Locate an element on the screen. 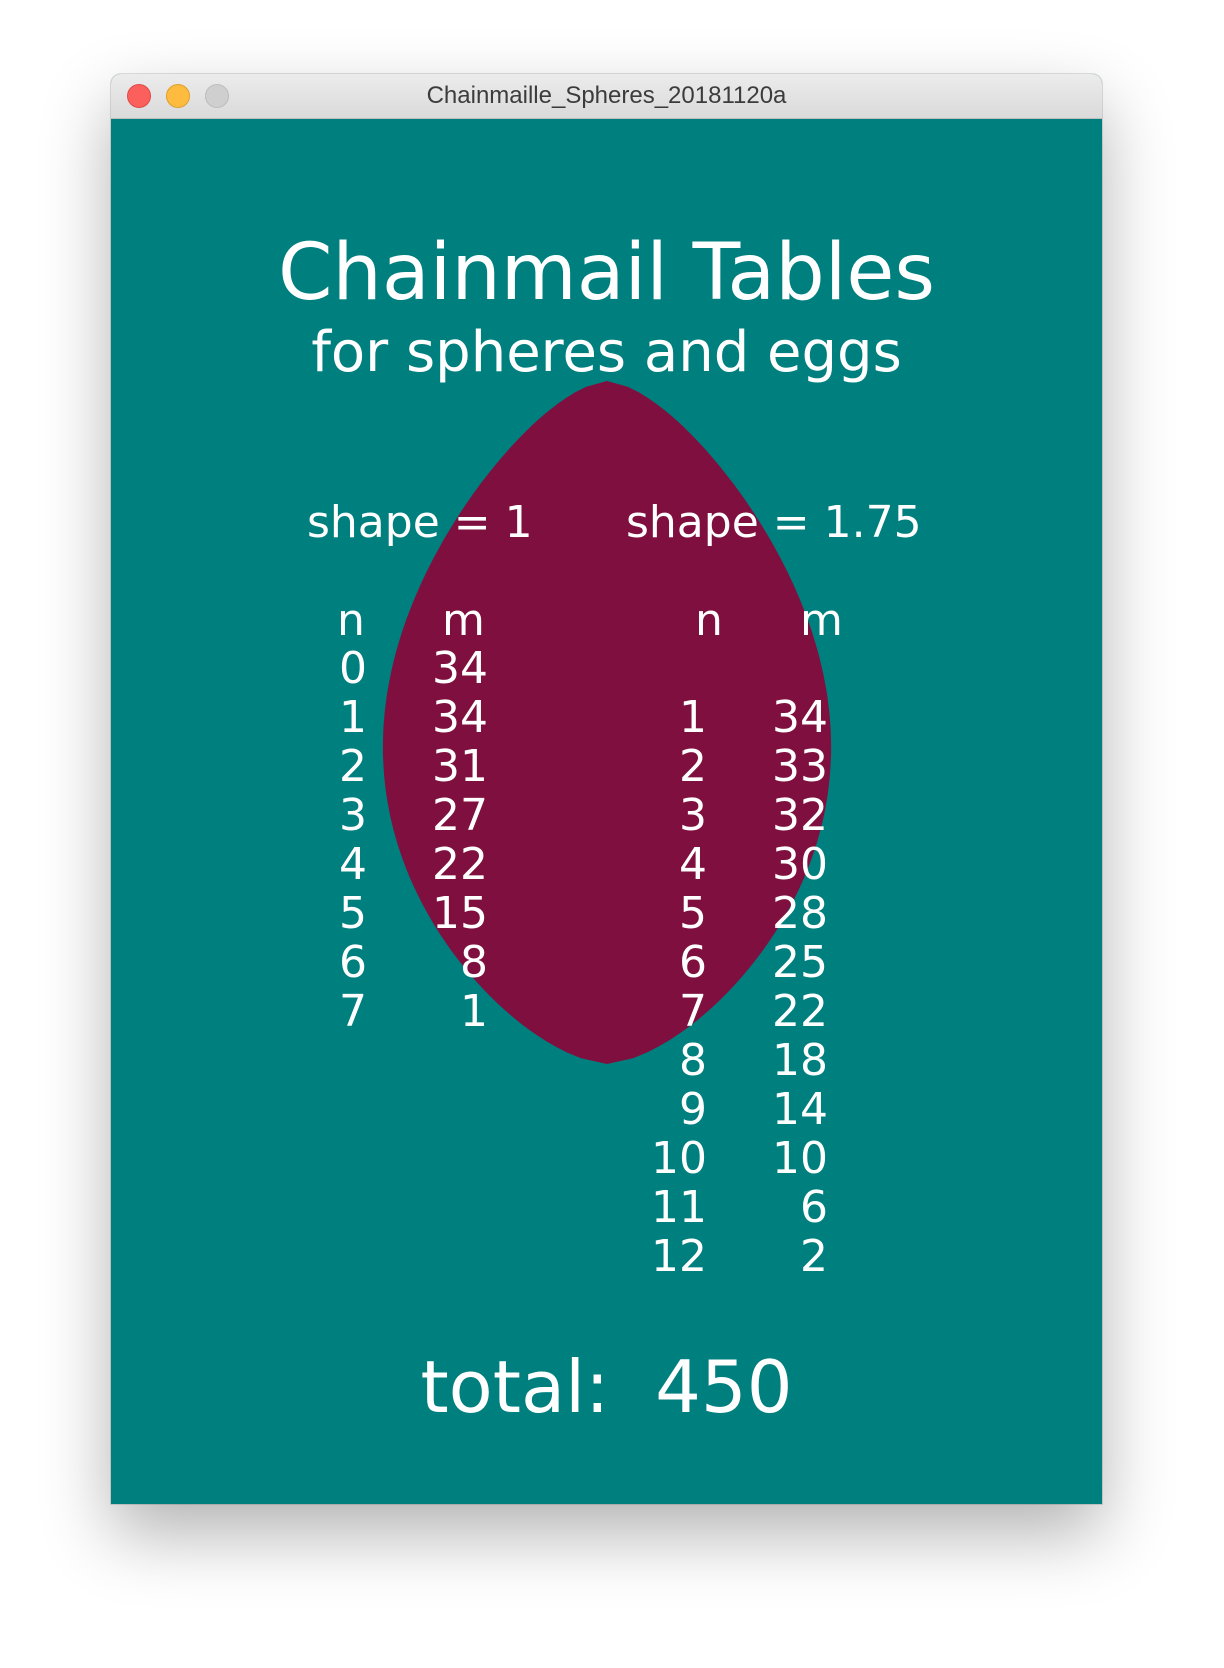 This screenshot has height=1668, width=1224. table-cell-m: 31 is located at coordinates (460, 766).